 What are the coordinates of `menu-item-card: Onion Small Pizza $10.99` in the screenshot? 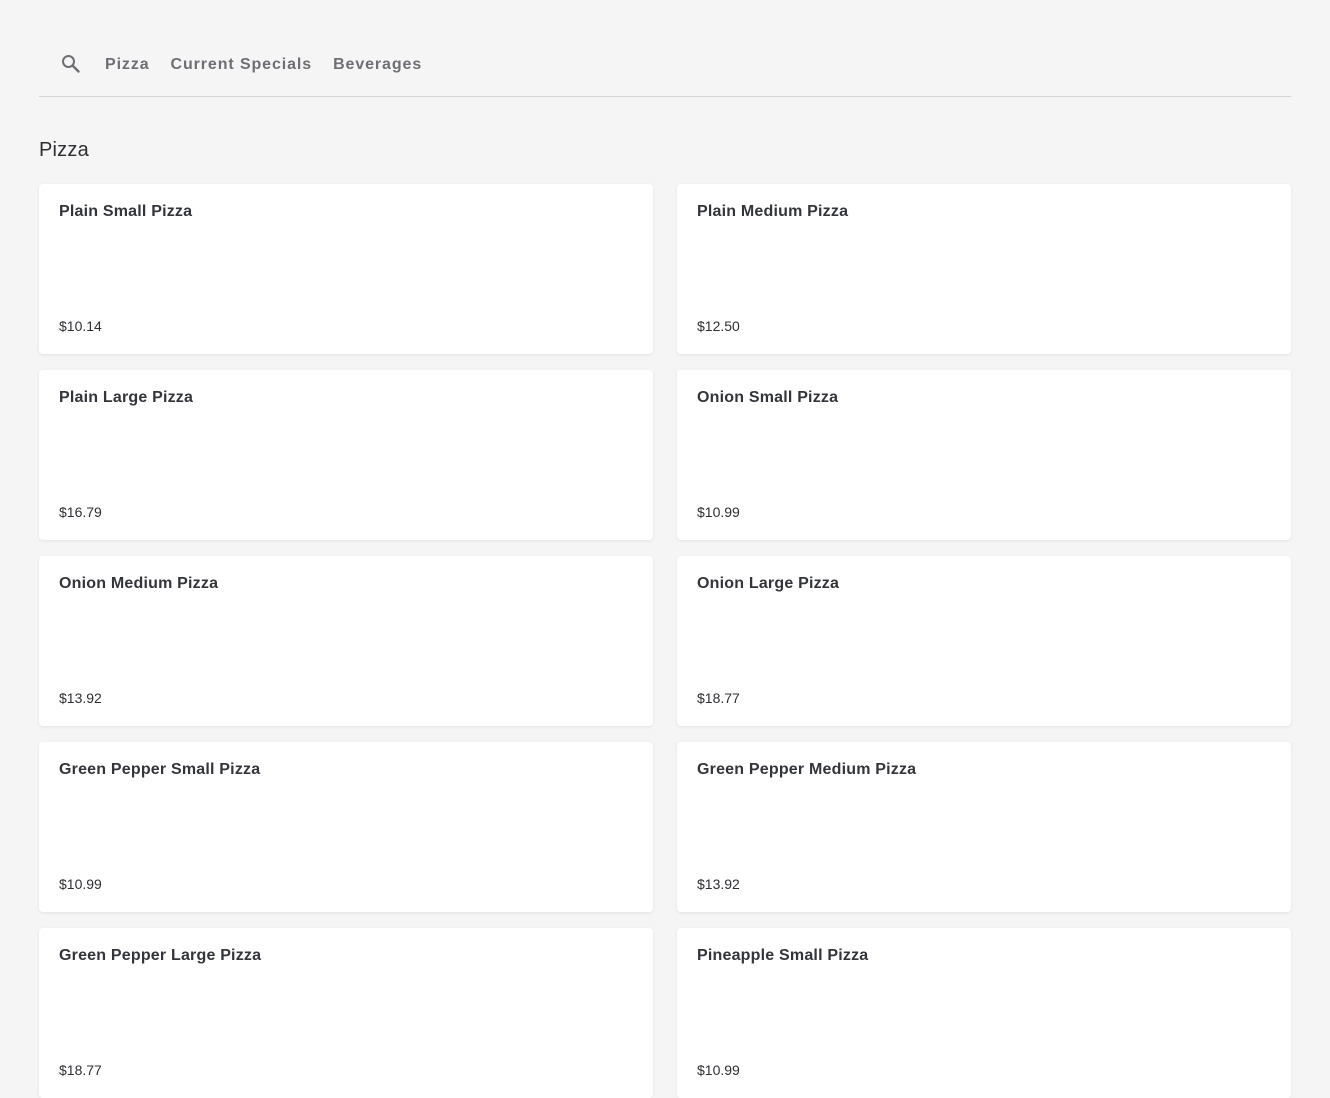 It's located at (984, 455).